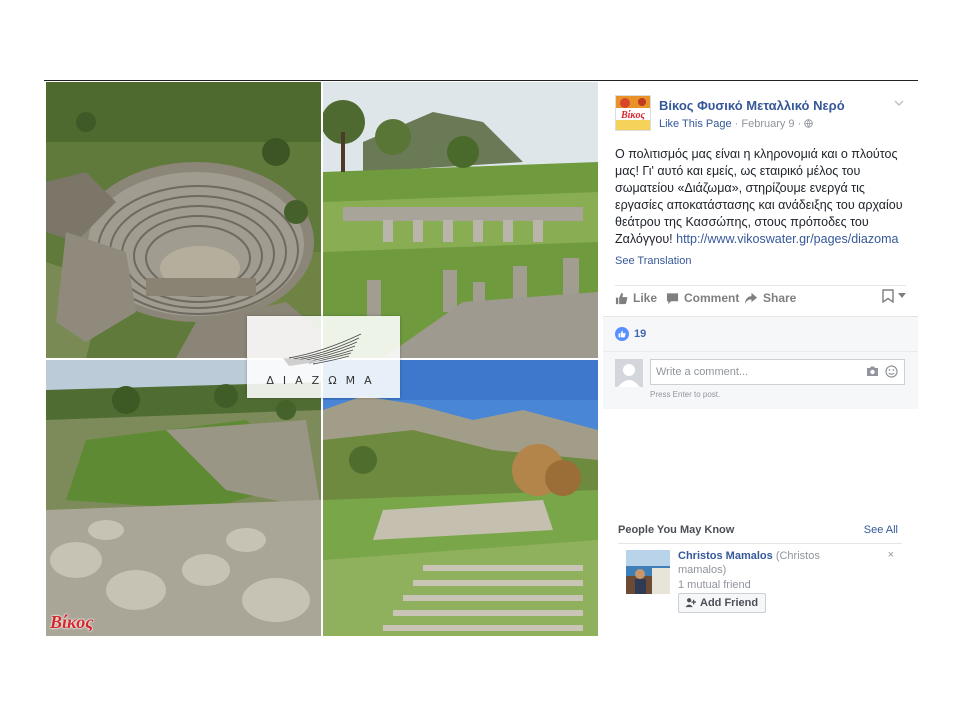 The height and width of the screenshot is (720, 960). What do you see at coordinates (725, 556) in the screenshot?
I see `friend-name-link: Christos Mamalos` at bounding box center [725, 556].